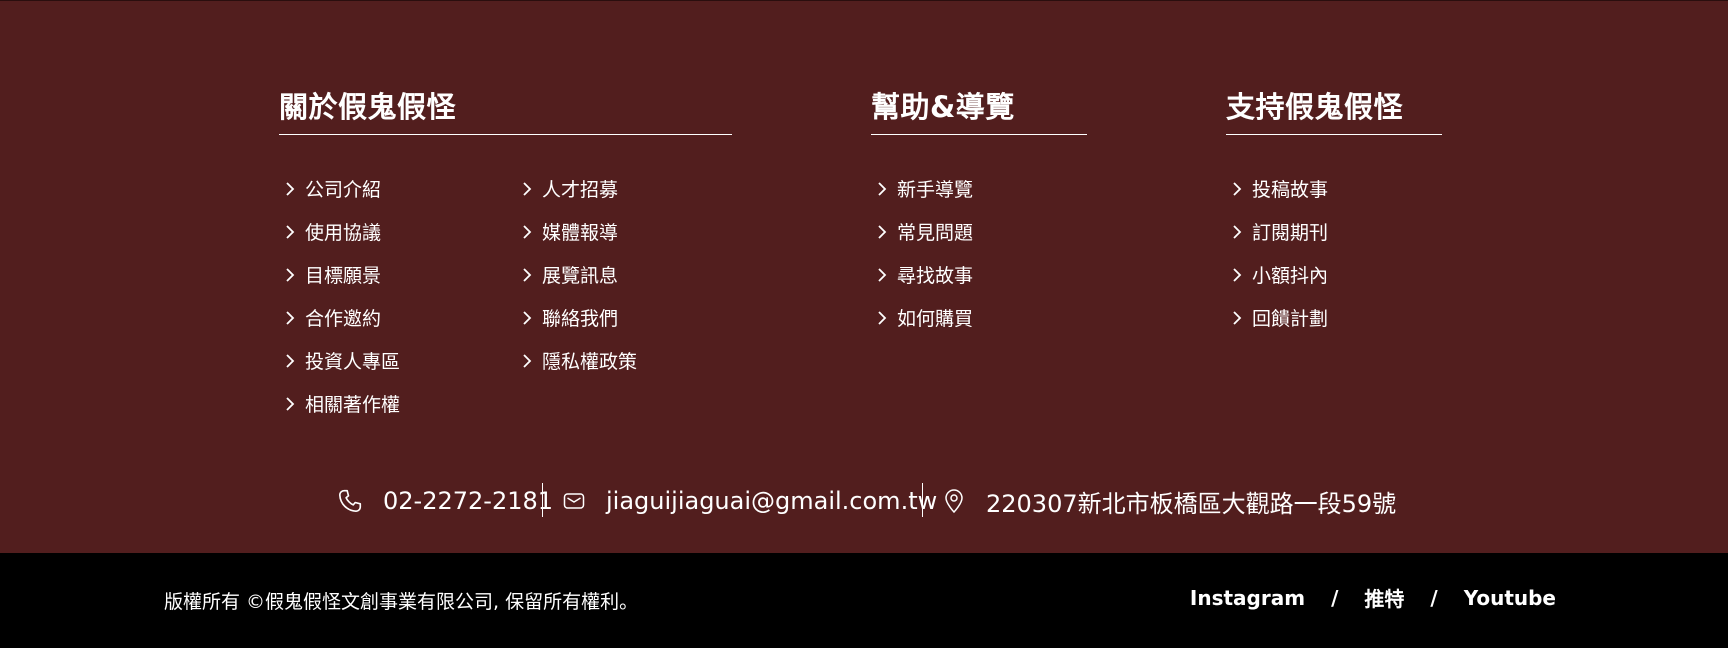  I want to click on about-link-contact: 聯絡我們, so click(576, 317).